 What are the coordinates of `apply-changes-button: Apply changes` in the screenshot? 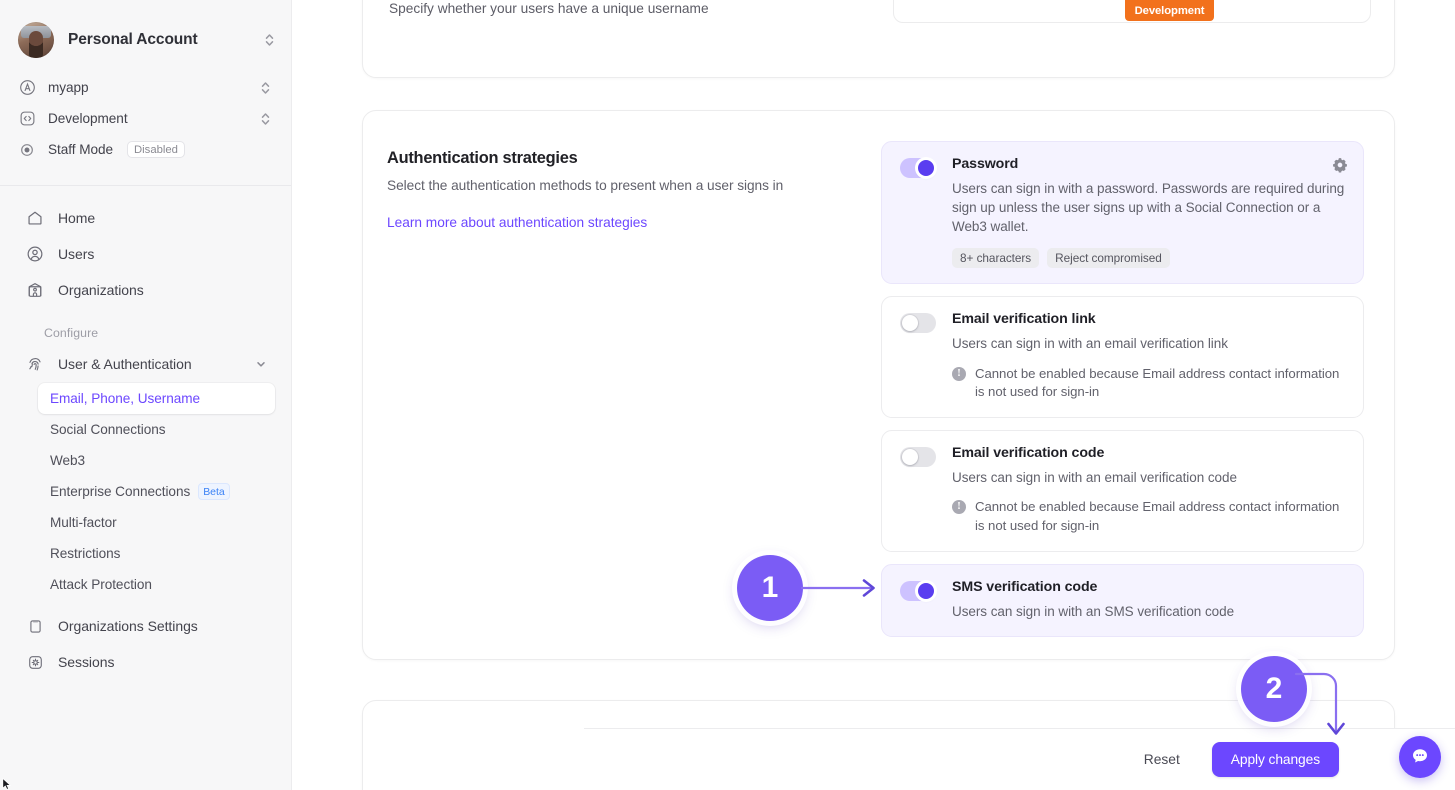 It's located at (1275, 759).